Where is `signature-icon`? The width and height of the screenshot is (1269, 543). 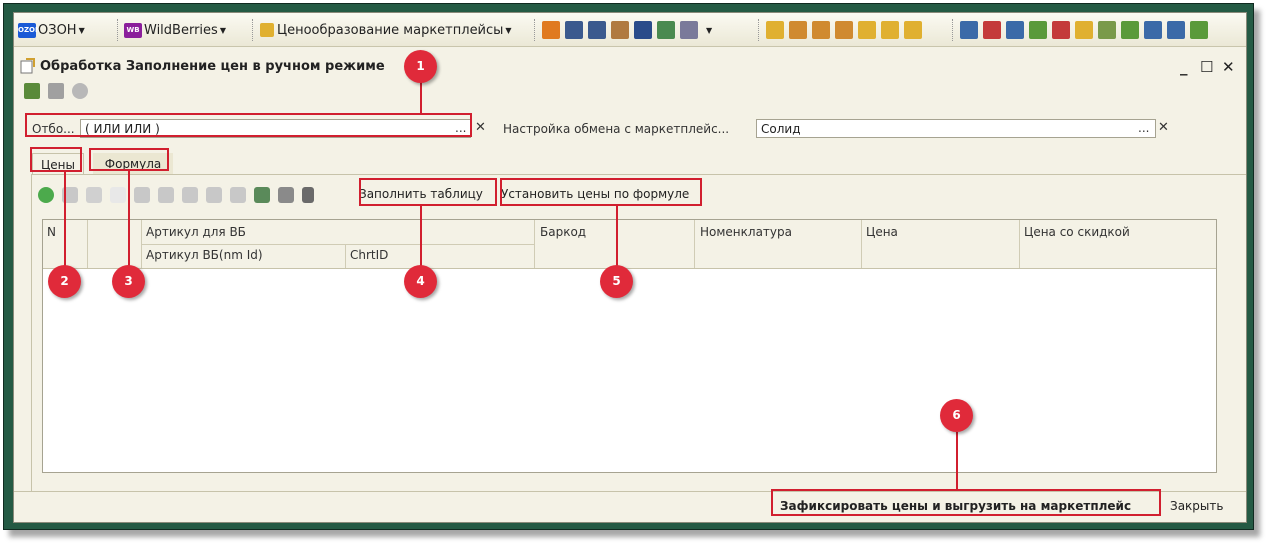
signature-icon is located at coordinates (689, 30).